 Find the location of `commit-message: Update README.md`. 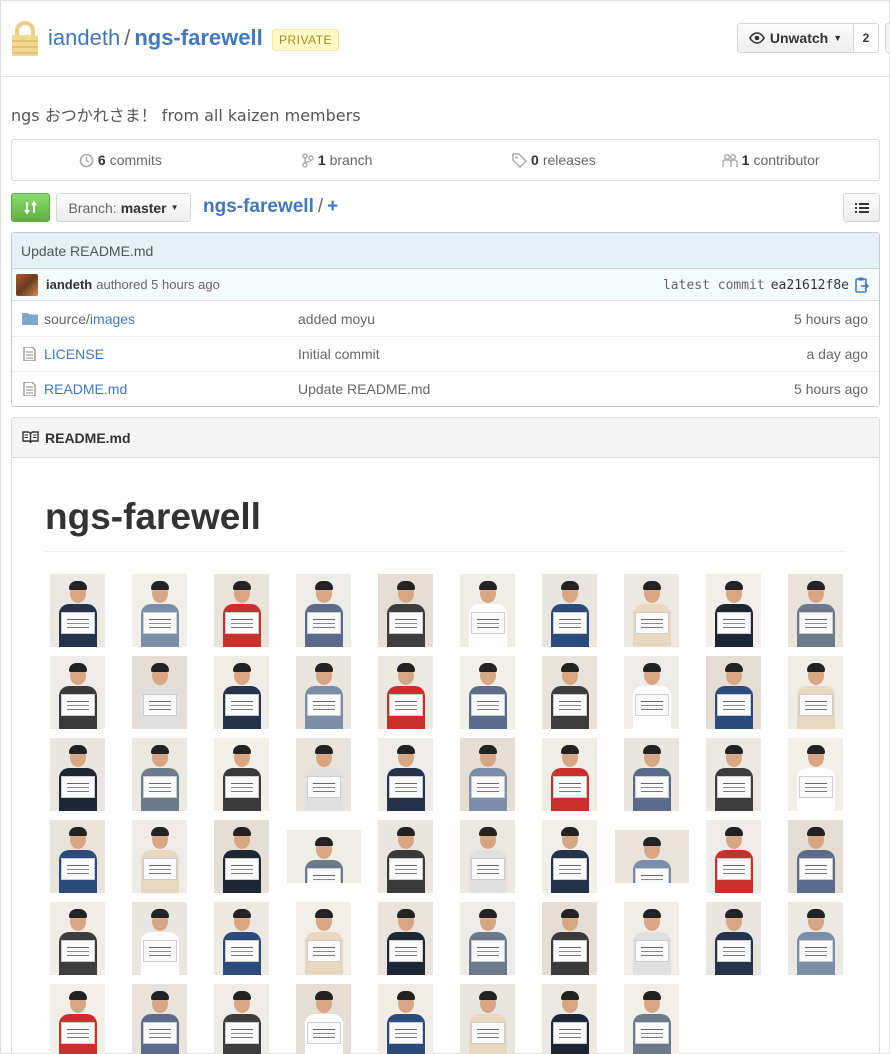

commit-message: Update README.md is located at coordinates (445, 251).